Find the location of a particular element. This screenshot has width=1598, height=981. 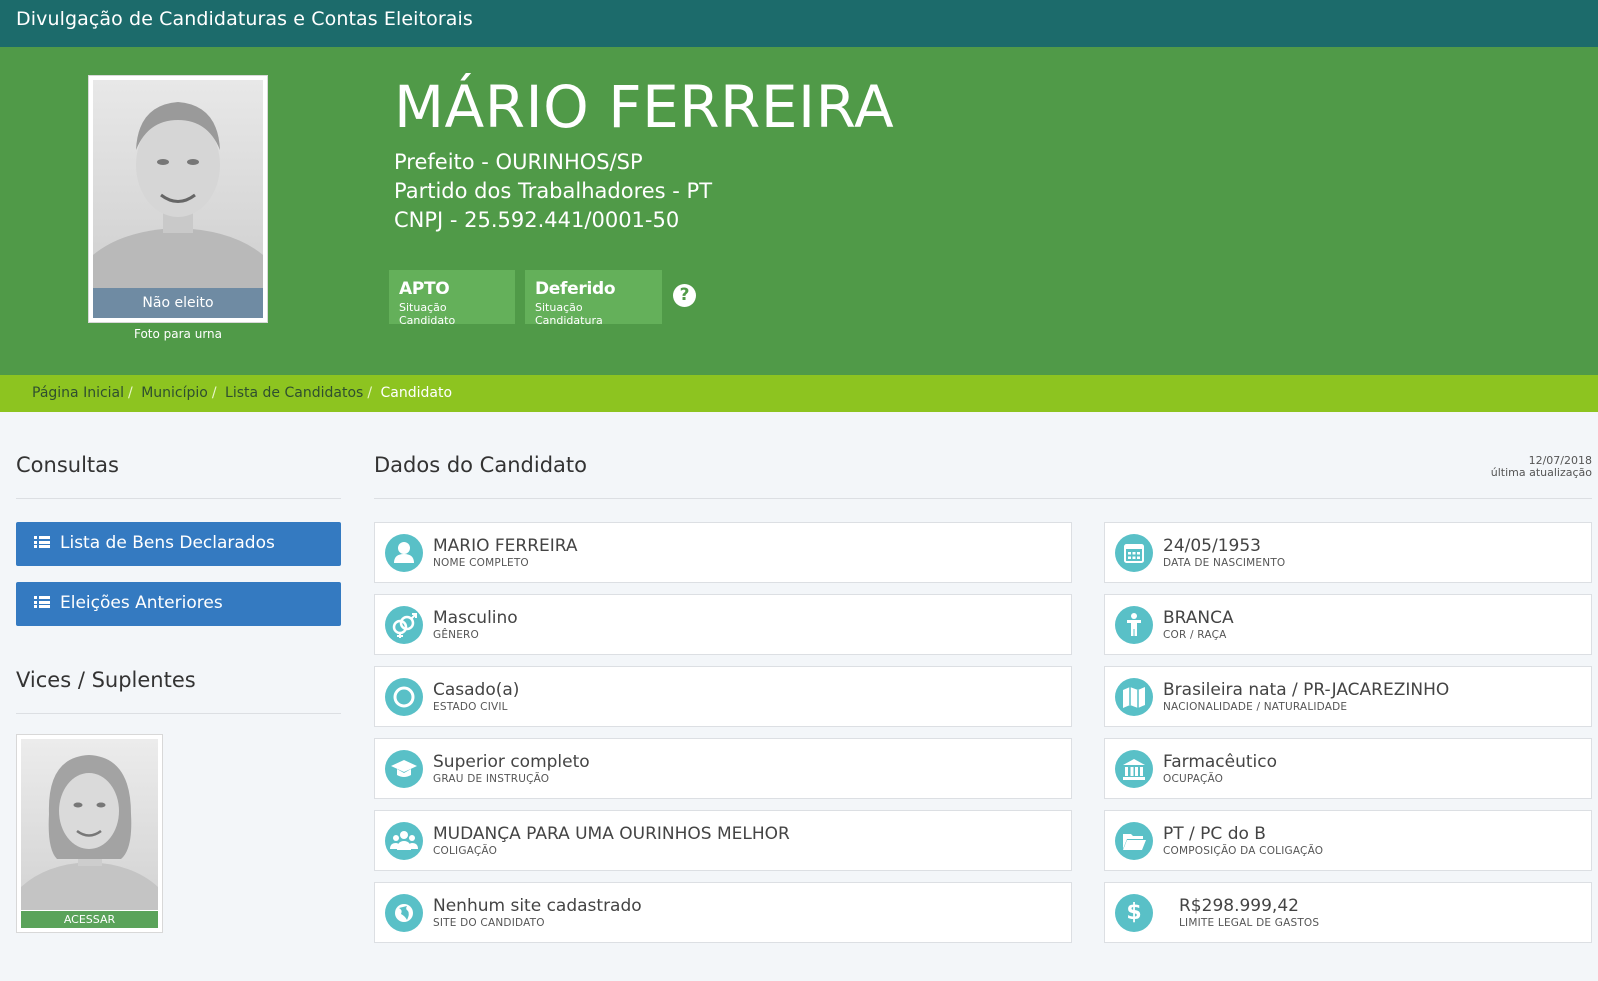

photo-caption: Foto para urna is located at coordinates (178, 334).